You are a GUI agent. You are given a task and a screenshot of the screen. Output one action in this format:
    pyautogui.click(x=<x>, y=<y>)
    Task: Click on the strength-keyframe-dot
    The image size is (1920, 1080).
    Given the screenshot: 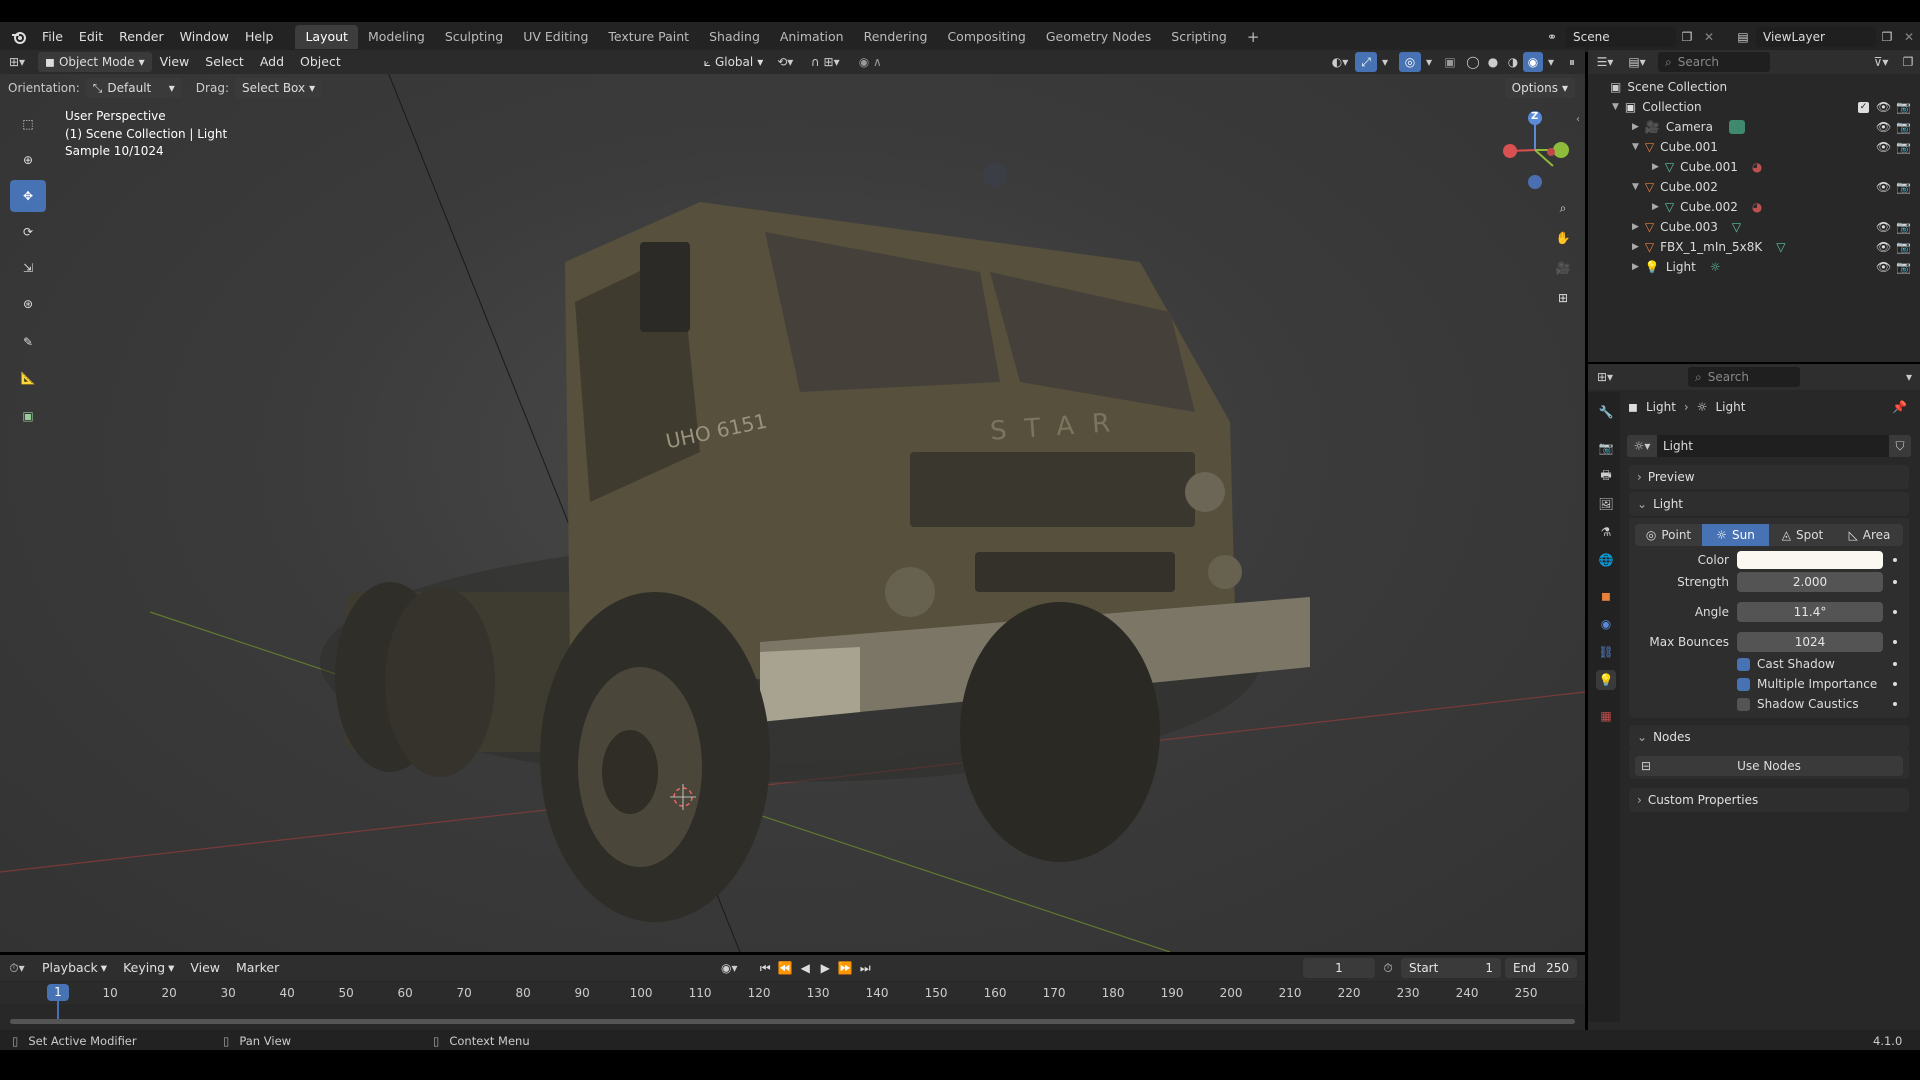 What is the action you would take?
    pyautogui.click(x=1895, y=582)
    